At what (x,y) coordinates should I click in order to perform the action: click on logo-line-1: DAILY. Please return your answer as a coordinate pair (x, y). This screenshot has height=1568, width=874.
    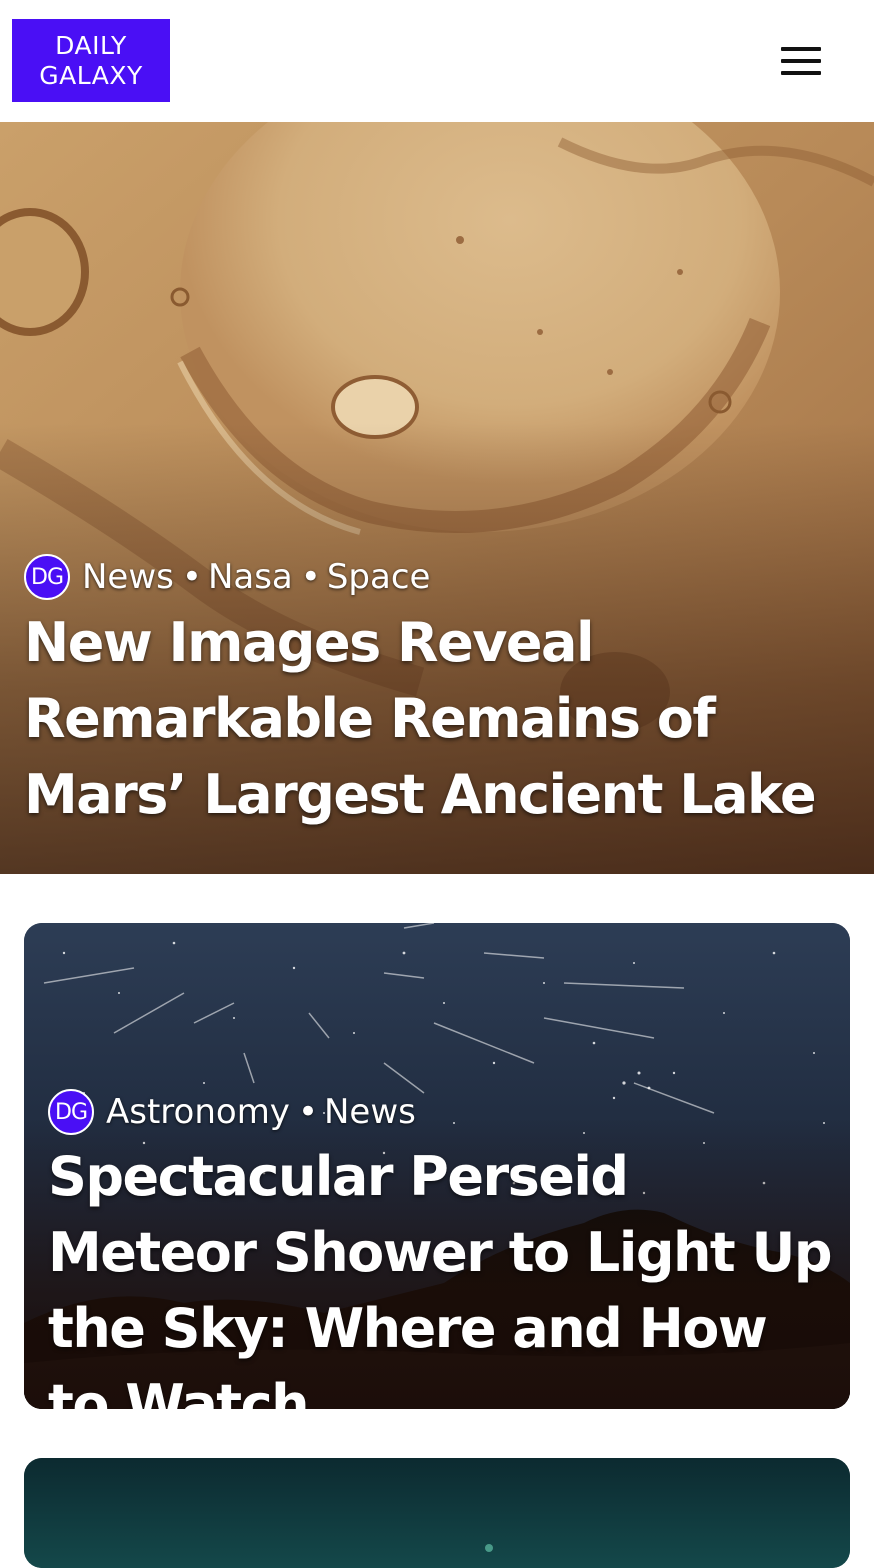
    Looking at the image, I should click on (91, 45).